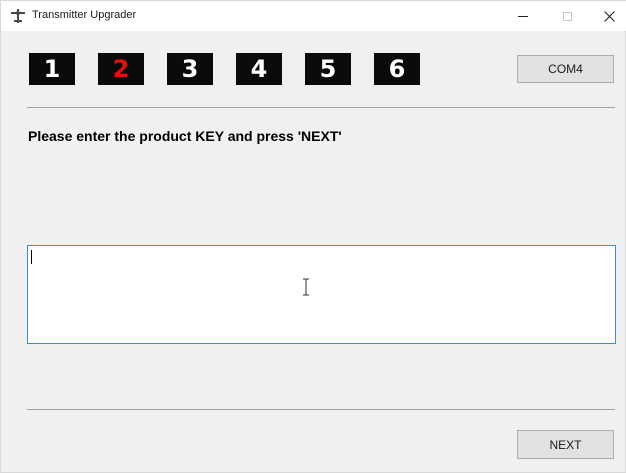  I want to click on step-3-indicator: 3, so click(190, 69).